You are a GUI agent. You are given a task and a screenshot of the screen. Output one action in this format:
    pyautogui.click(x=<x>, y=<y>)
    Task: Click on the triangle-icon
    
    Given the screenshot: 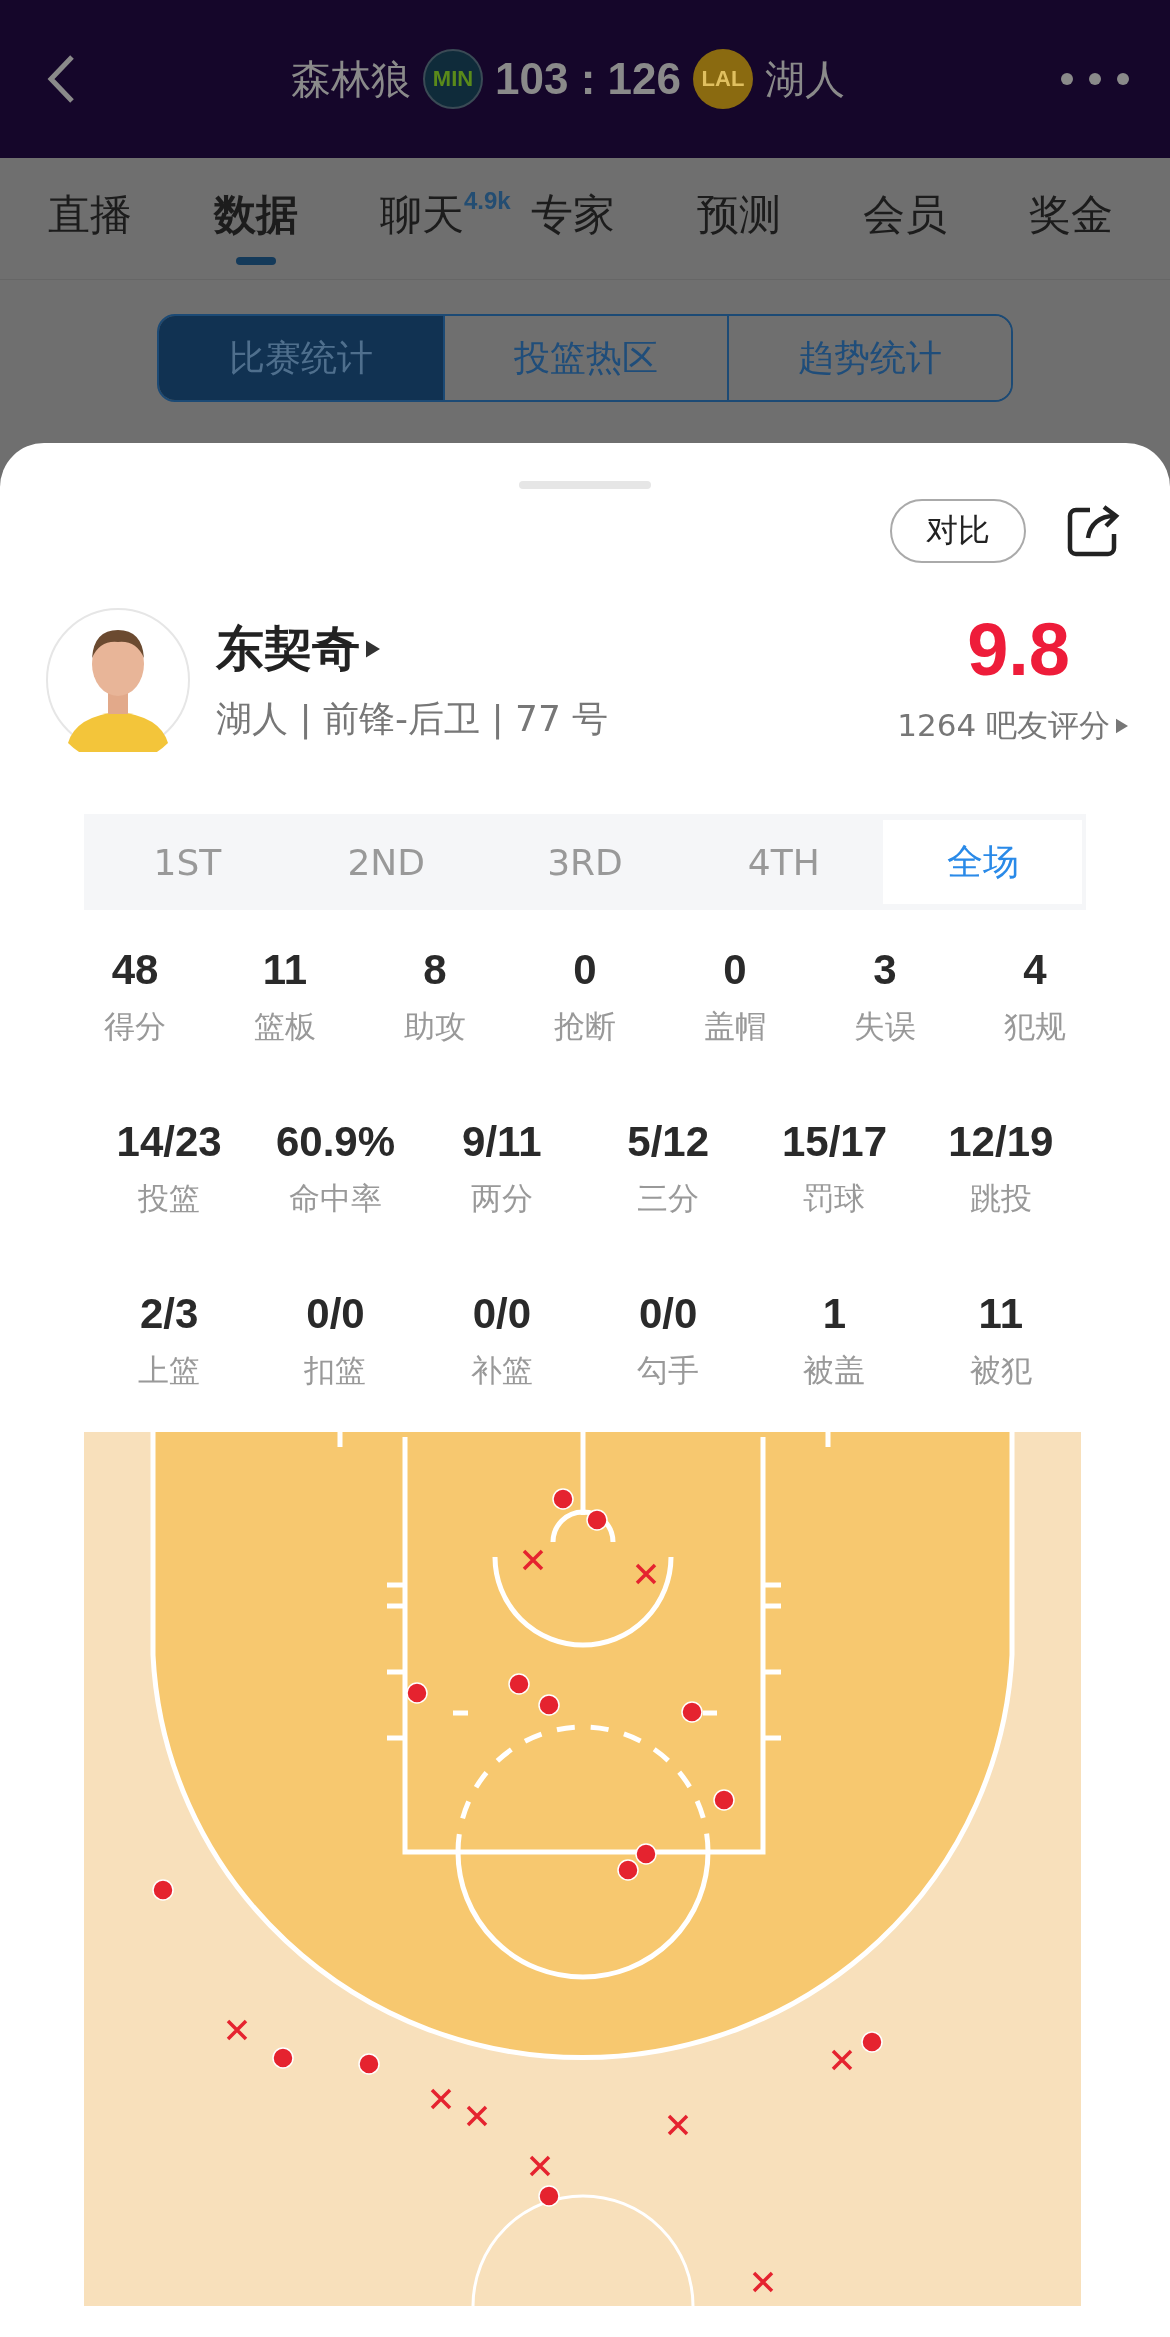 What is the action you would take?
    pyautogui.click(x=373, y=648)
    